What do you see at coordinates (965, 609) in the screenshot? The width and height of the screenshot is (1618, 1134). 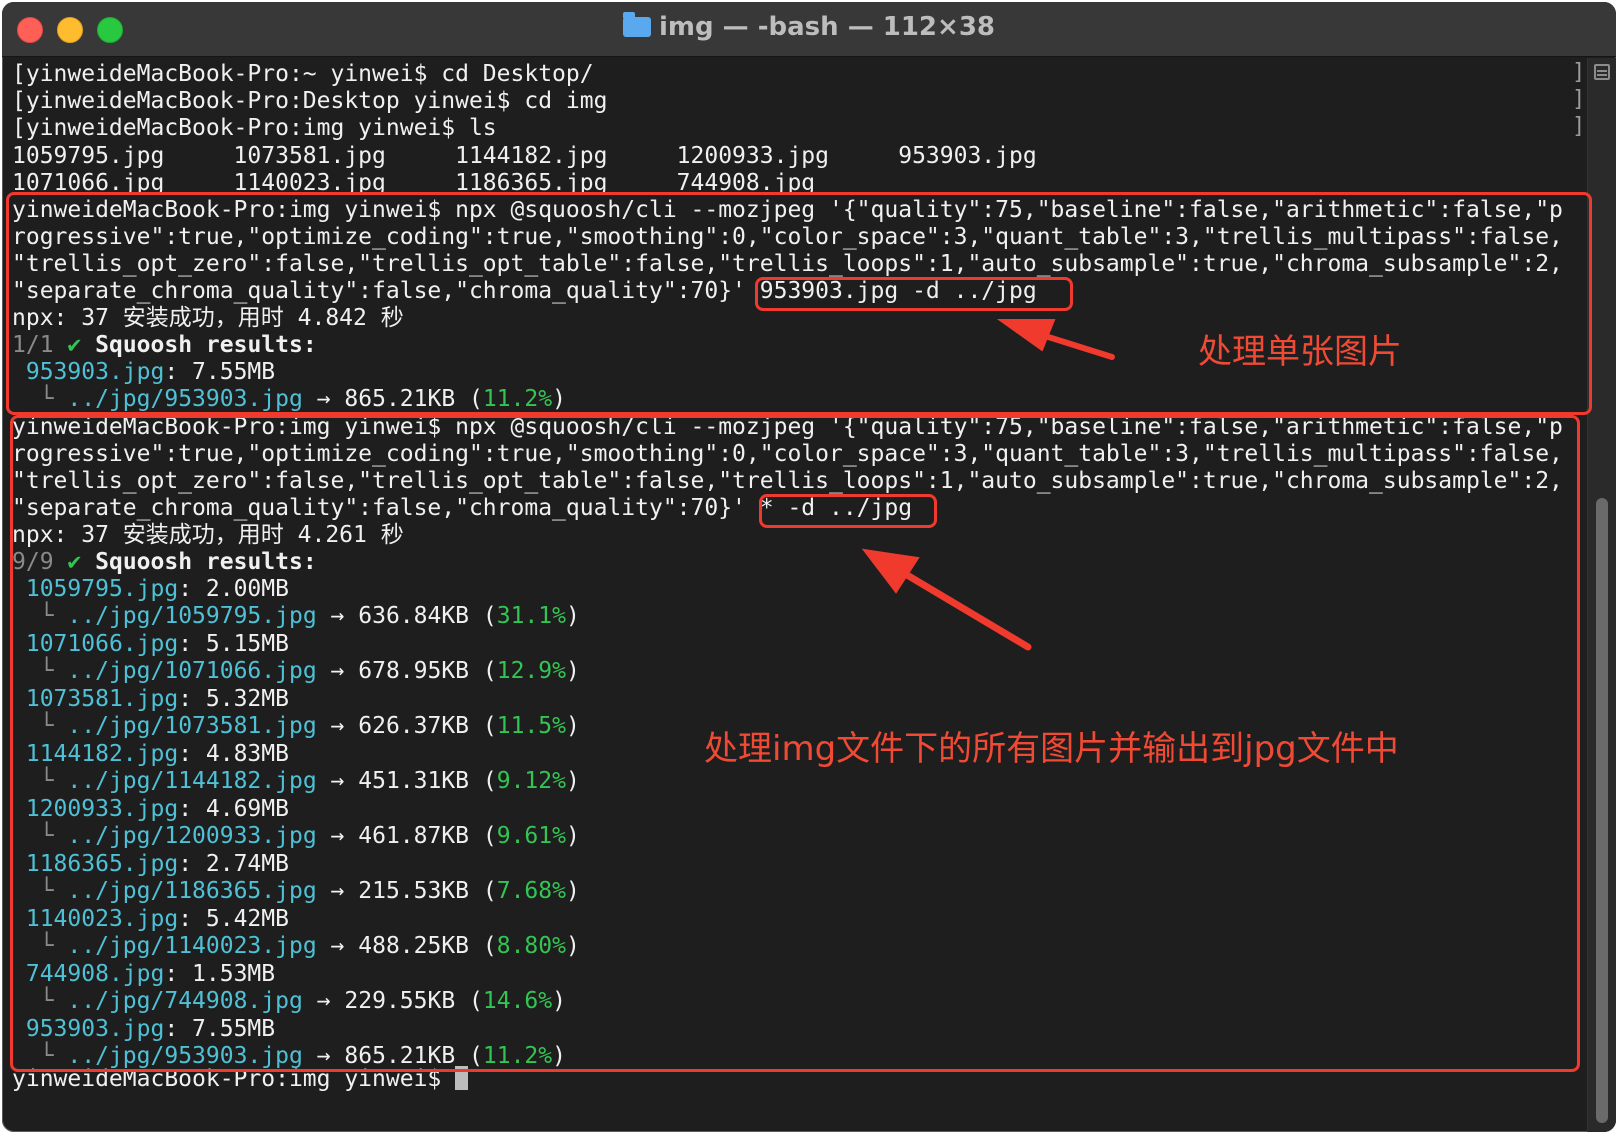 I see `arrow-batch-shaft` at bounding box center [965, 609].